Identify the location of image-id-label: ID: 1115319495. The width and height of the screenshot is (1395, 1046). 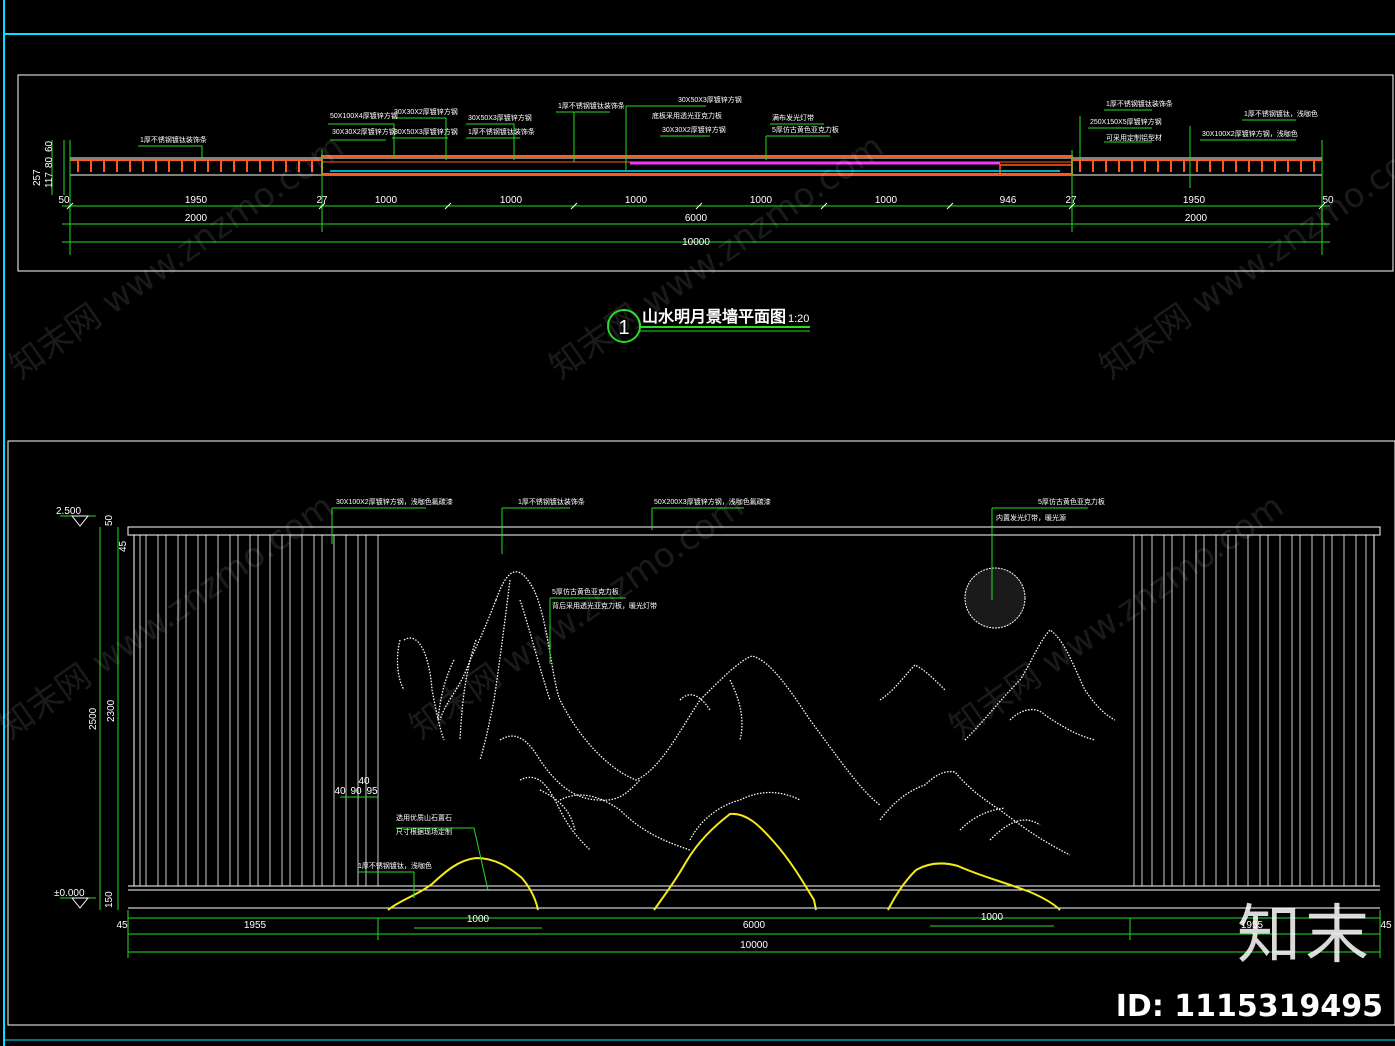
(1249, 1006).